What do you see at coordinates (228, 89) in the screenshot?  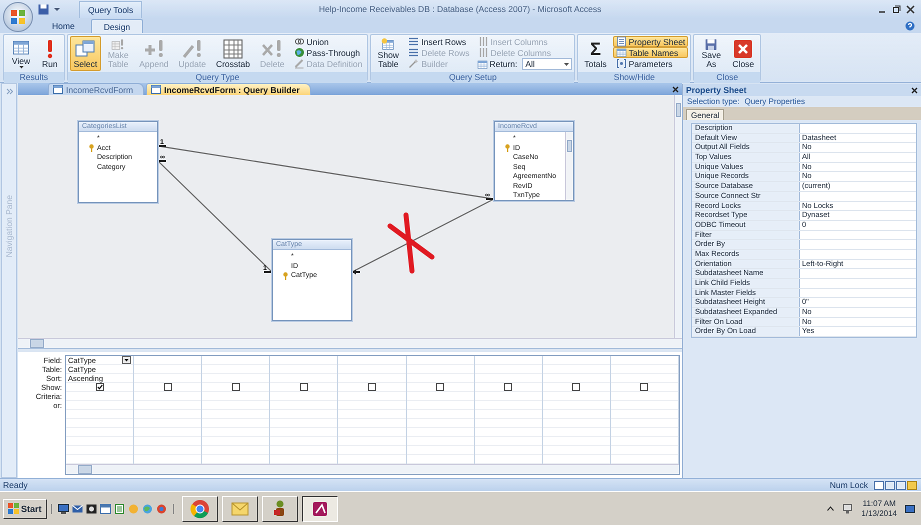 I see `document-tab: IncomeRcvdForm : Query Builder` at bounding box center [228, 89].